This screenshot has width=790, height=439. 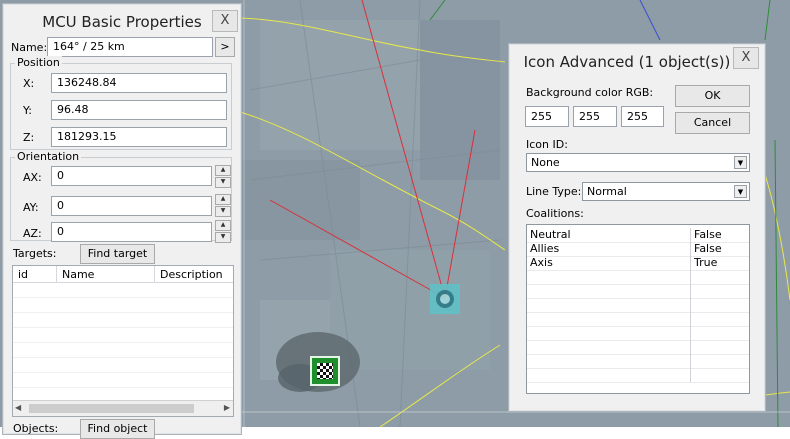 I want to click on target-ring-icon, so click(x=445, y=299).